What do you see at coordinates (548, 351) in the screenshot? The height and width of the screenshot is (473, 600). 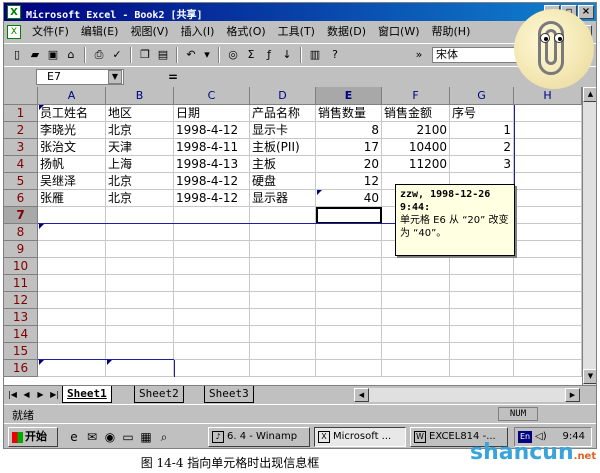 I see `cell-h15` at bounding box center [548, 351].